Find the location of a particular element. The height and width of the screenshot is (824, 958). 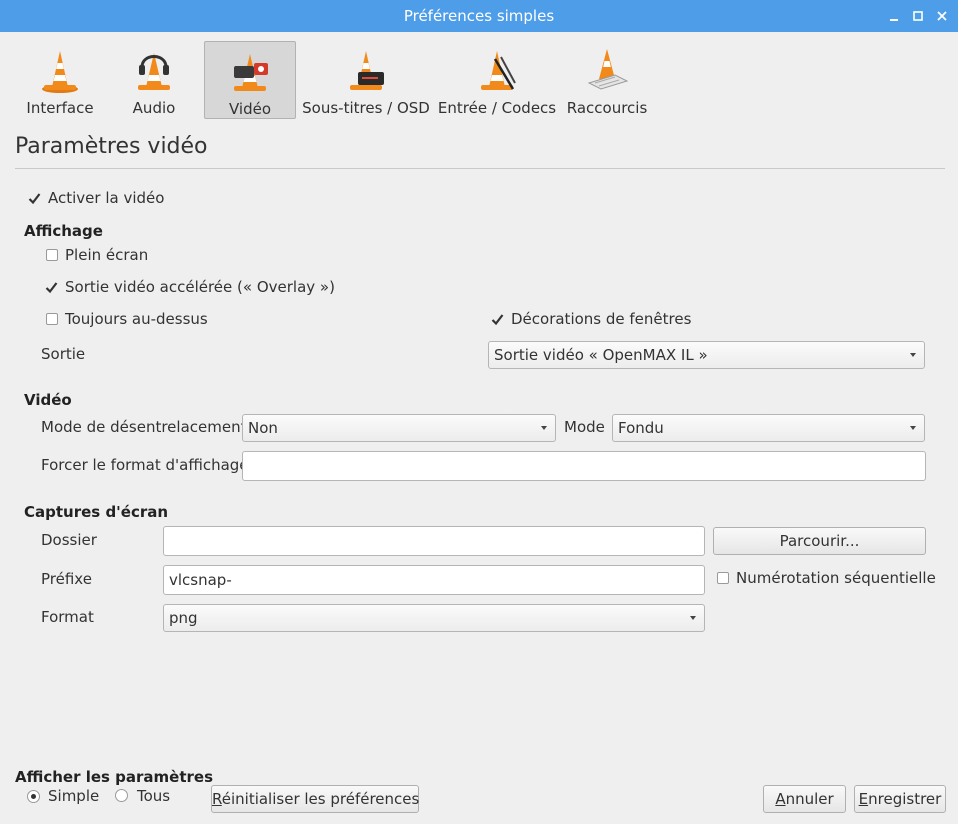

all-radio is located at coordinates (121, 795).